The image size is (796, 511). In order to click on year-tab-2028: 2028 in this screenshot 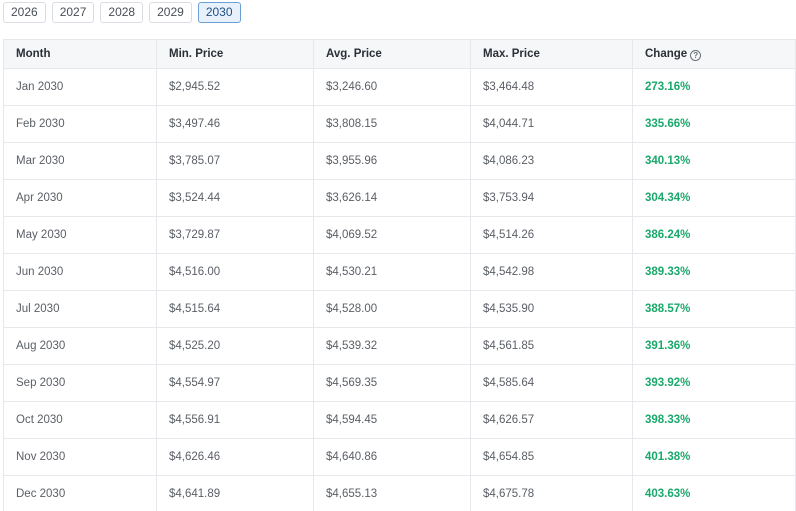, I will do `click(122, 12)`.